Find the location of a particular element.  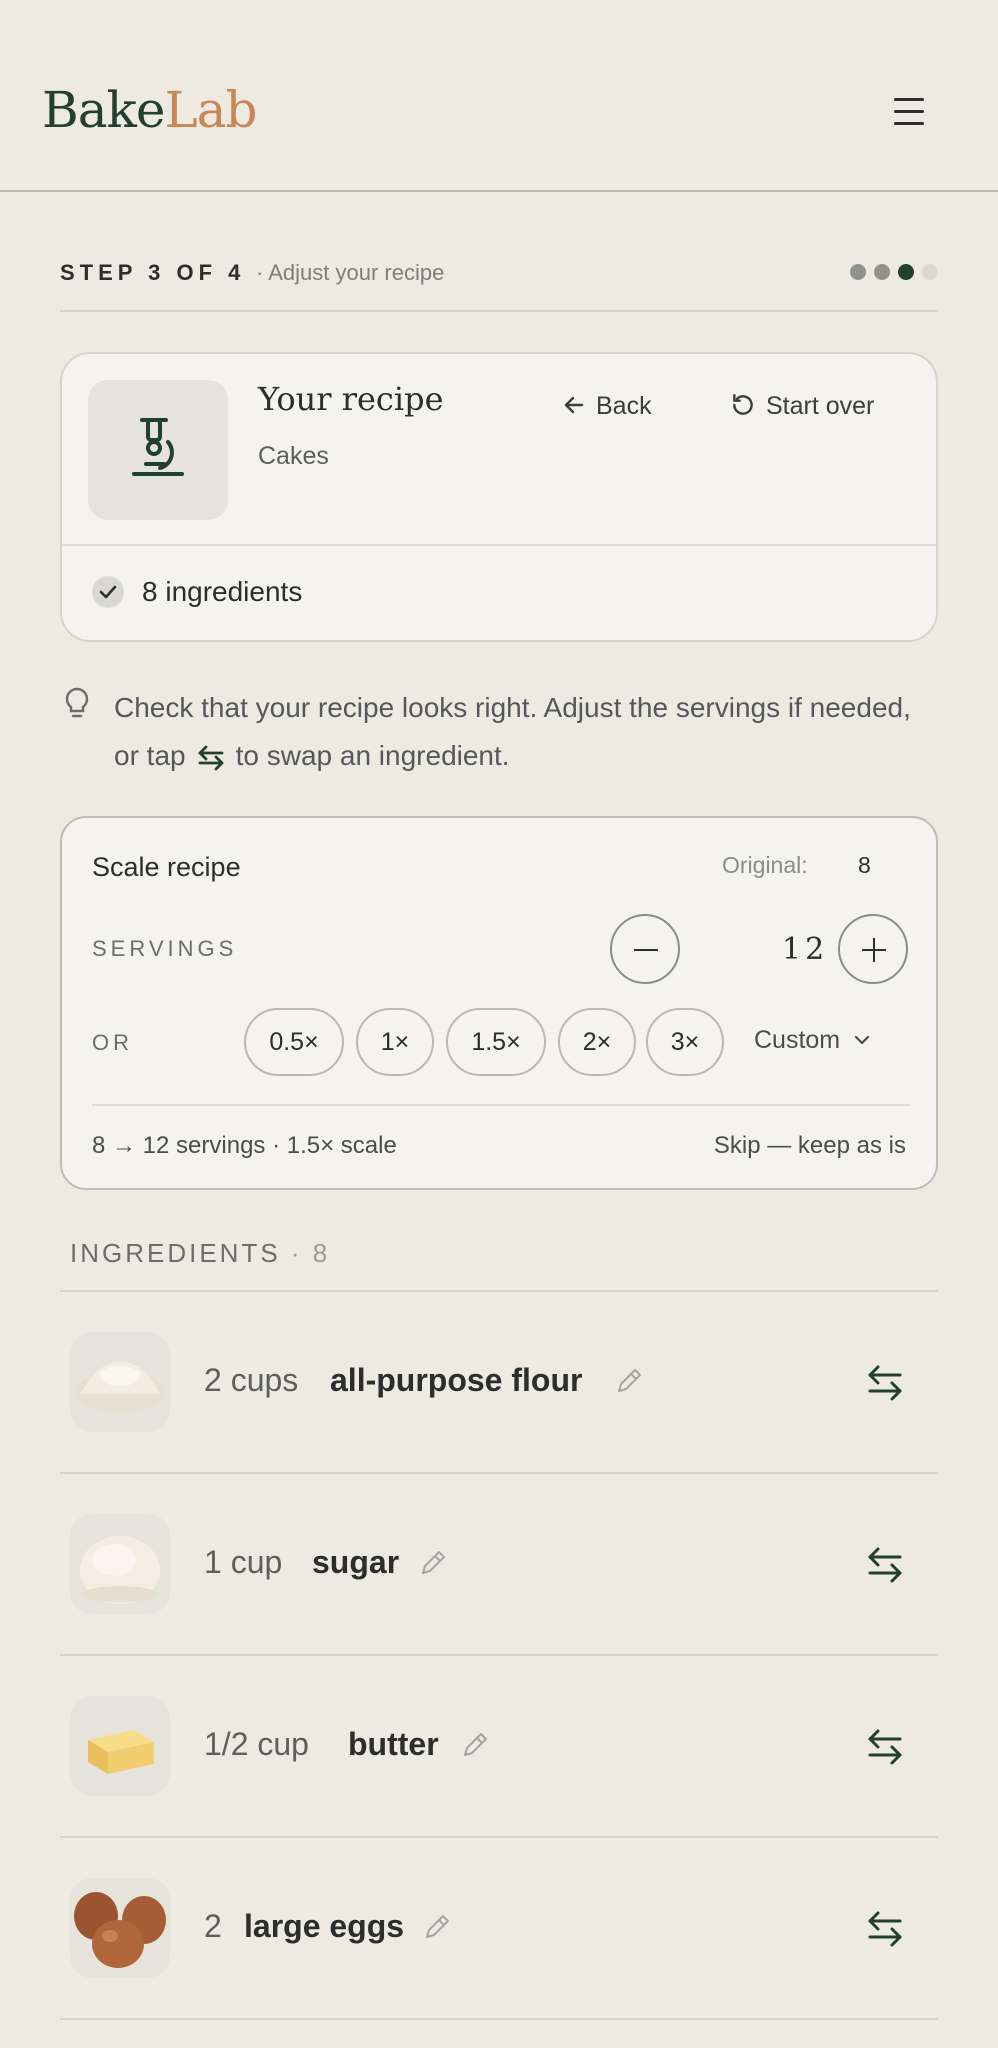

back-button: Back is located at coordinates (607, 412).